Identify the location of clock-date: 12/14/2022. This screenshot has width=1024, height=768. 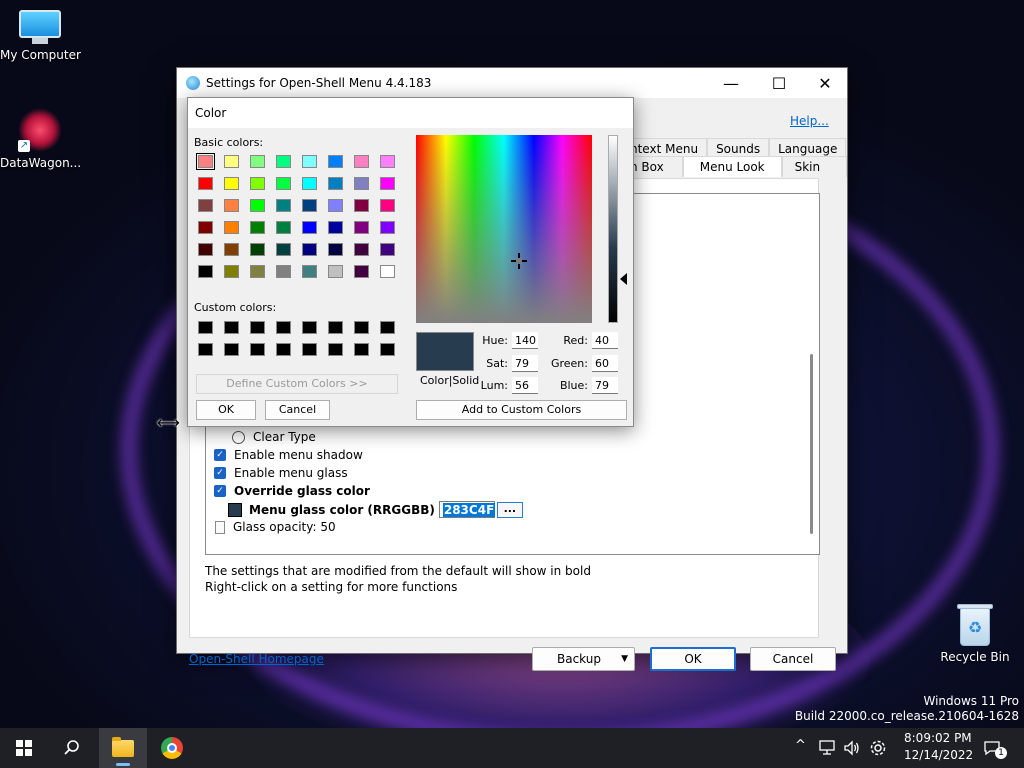
(938, 755).